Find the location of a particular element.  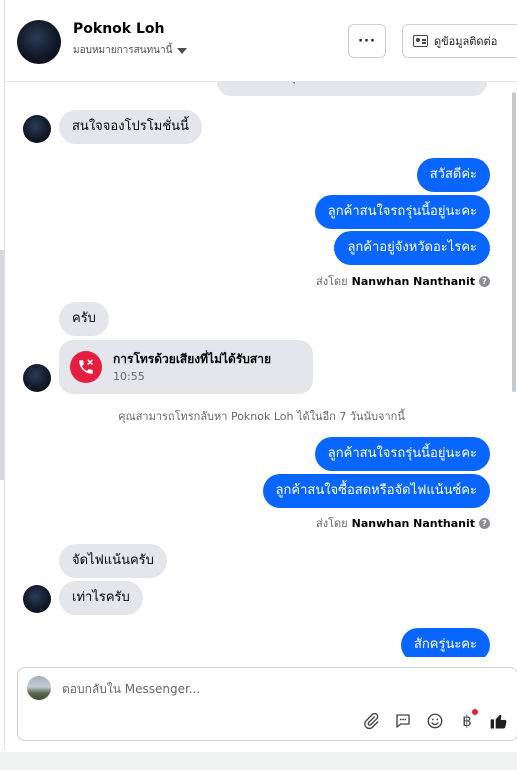

like-icon is located at coordinates (499, 721).